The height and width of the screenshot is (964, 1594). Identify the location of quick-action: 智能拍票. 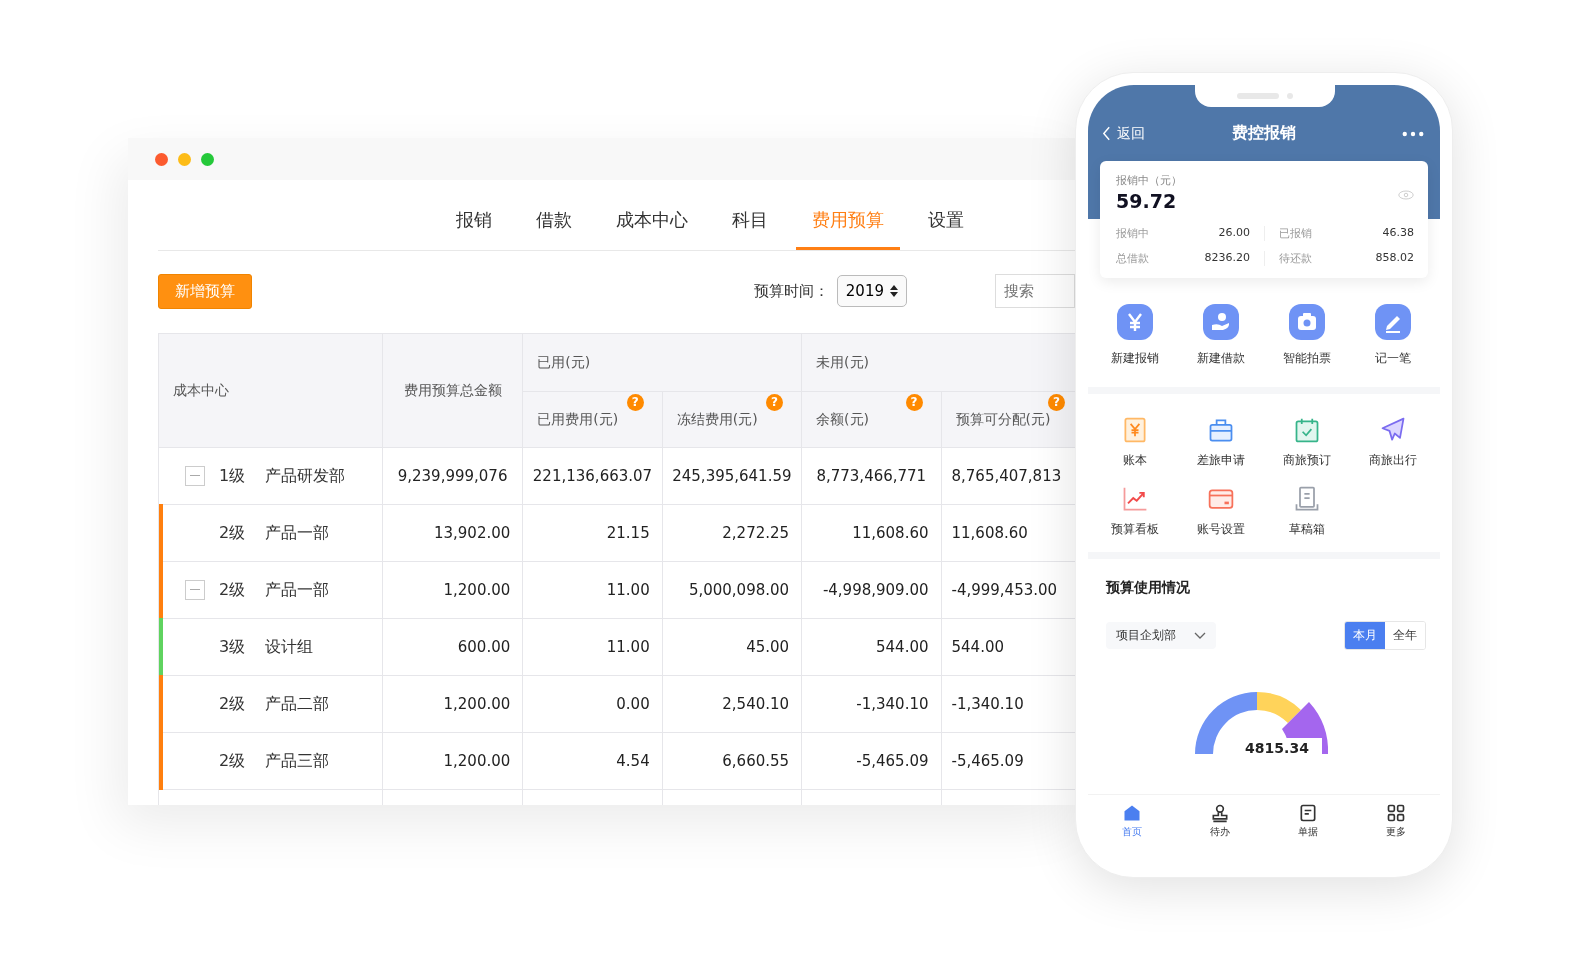
(1307, 335).